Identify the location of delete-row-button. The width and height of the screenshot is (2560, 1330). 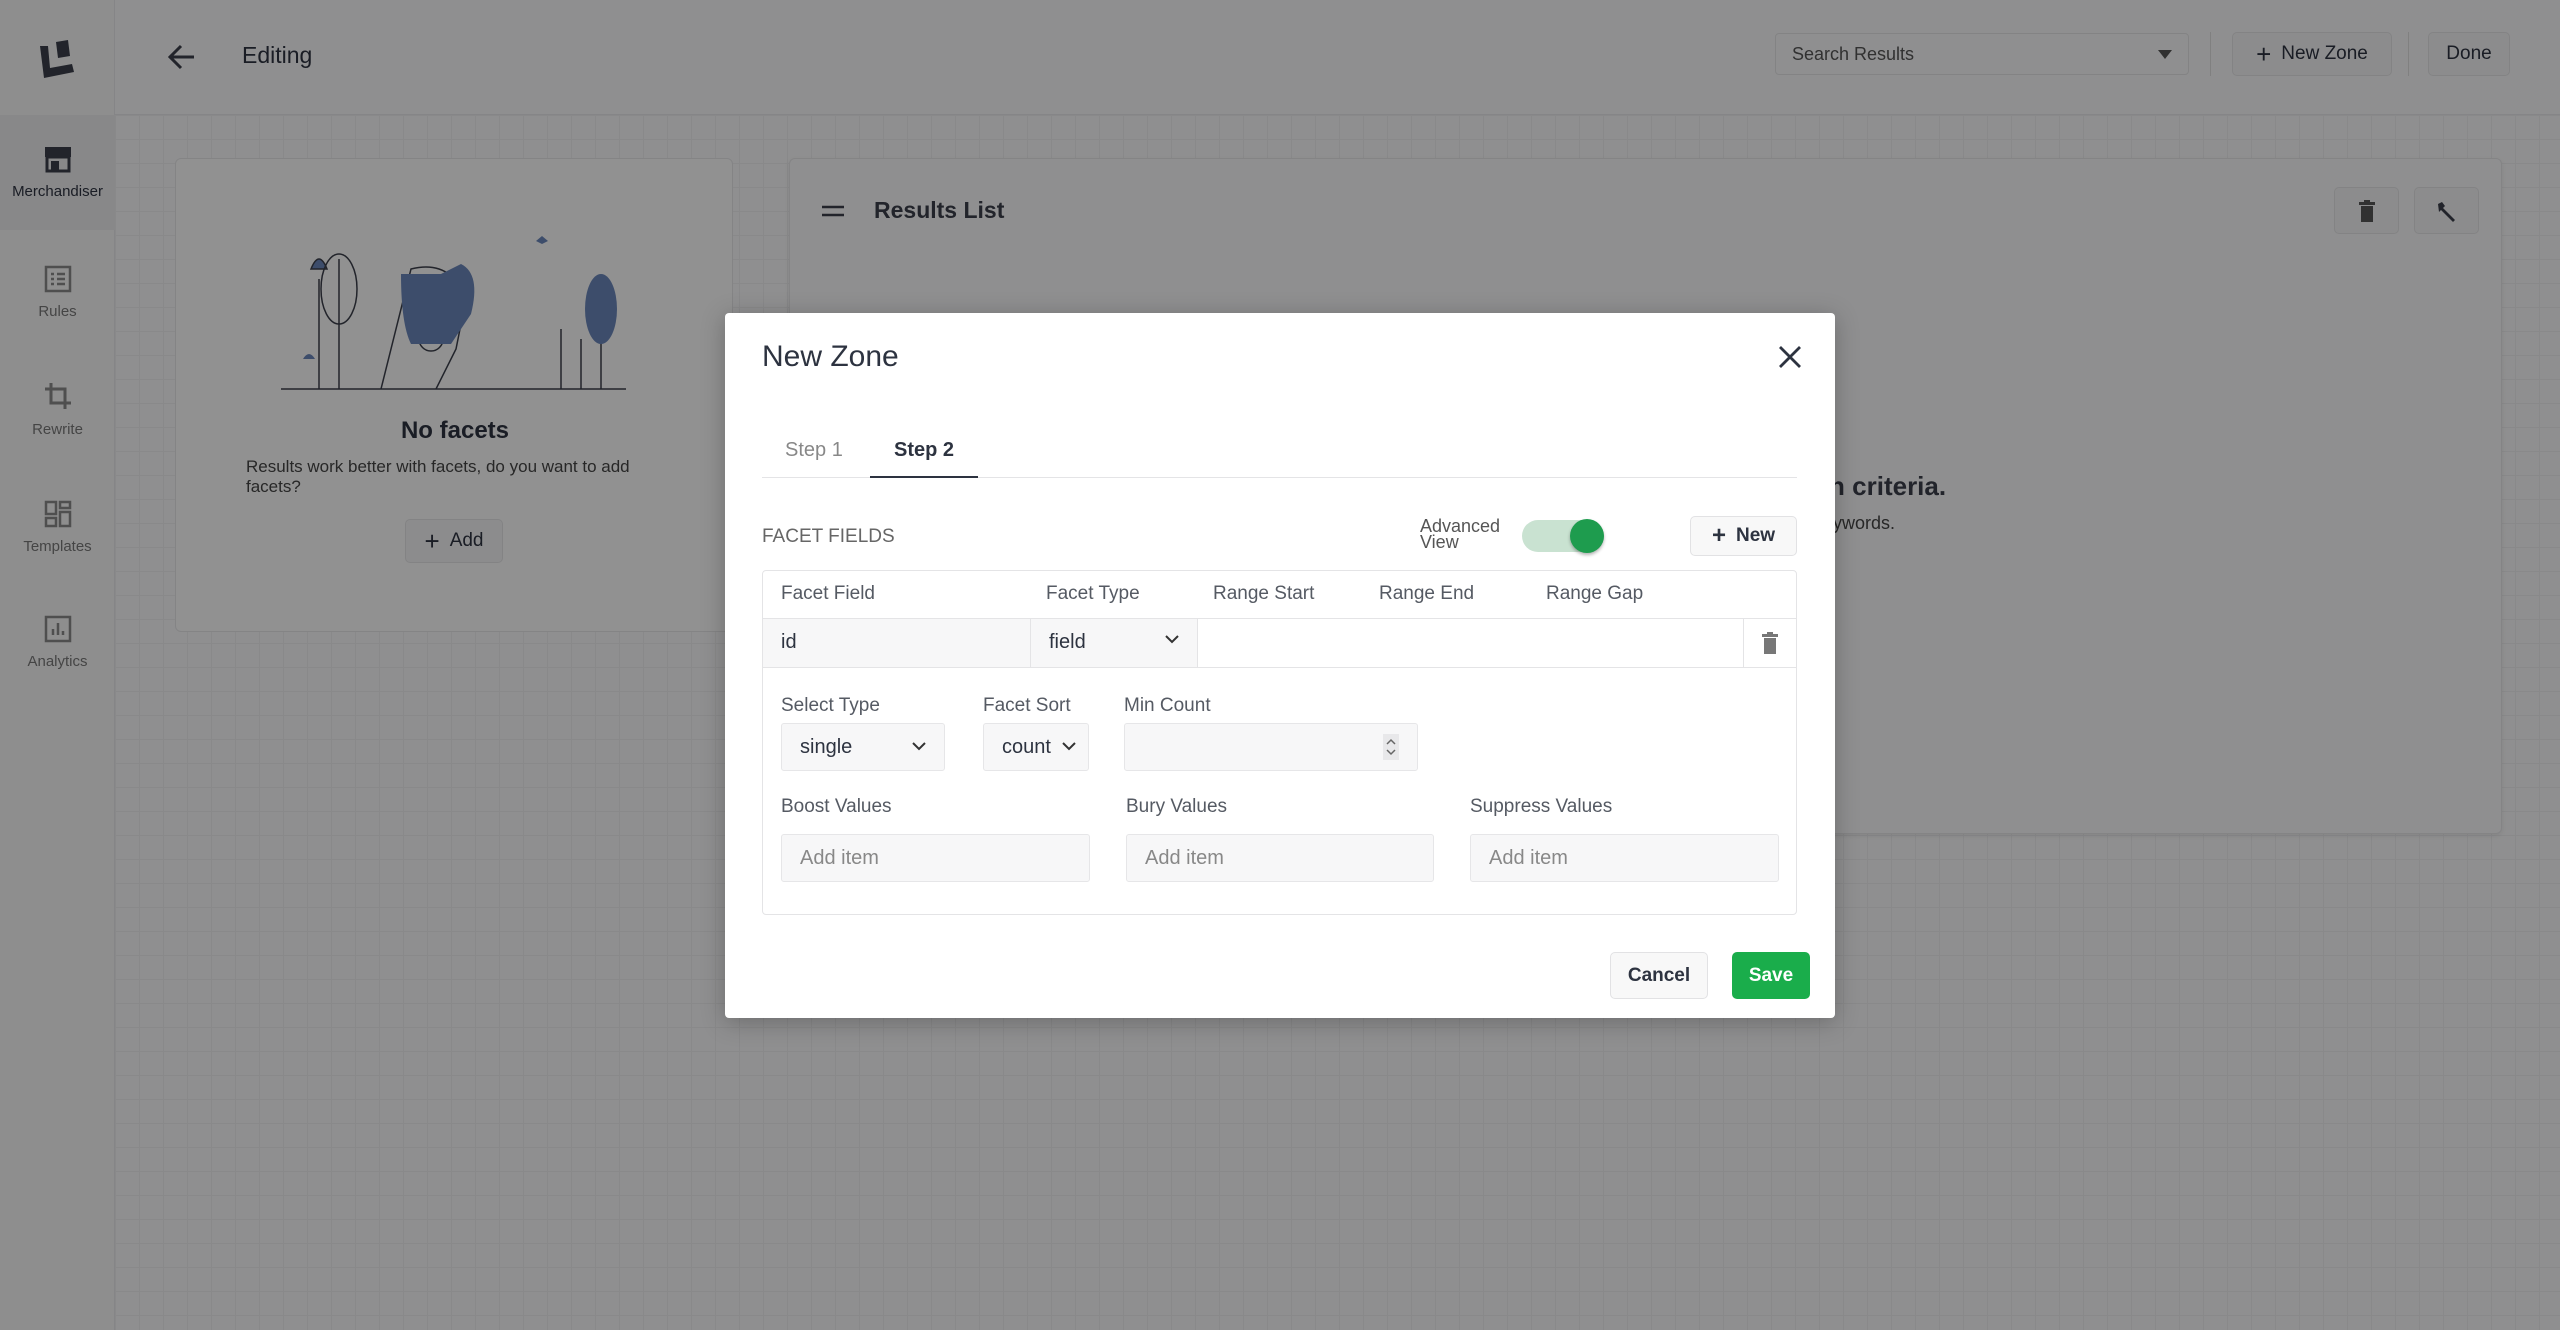
(1769, 643).